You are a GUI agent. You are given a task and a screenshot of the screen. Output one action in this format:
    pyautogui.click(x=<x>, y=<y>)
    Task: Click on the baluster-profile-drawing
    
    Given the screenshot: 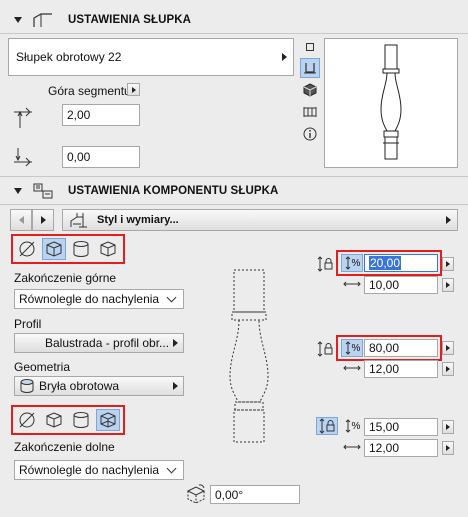 What is the action you would take?
    pyautogui.click(x=249, y=356)
    